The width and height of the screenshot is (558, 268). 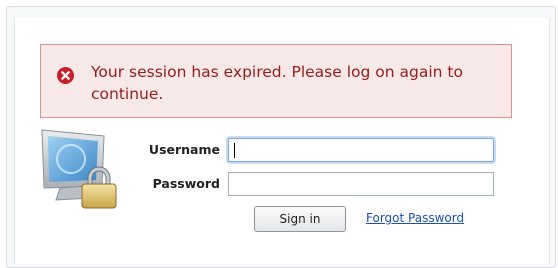 I want to click on text-cursor, so click(x=234, y=150).